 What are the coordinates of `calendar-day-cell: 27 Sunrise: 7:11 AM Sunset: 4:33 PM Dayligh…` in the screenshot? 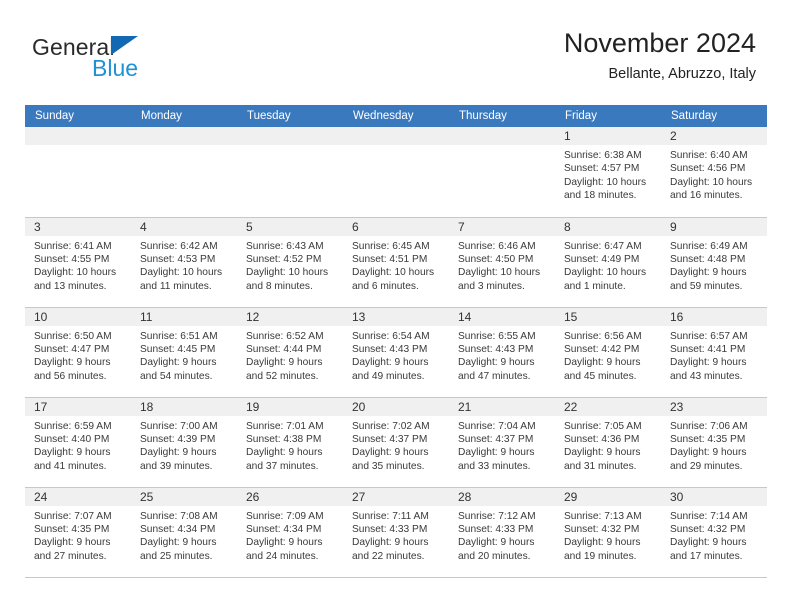 It's located at (396, 532).